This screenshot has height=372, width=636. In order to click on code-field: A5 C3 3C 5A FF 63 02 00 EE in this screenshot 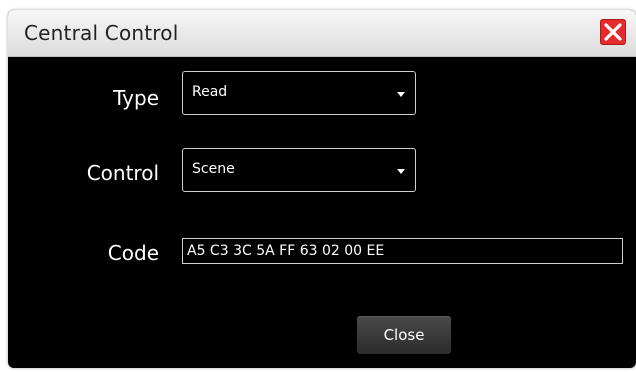, I will do `click(402, 251)`.